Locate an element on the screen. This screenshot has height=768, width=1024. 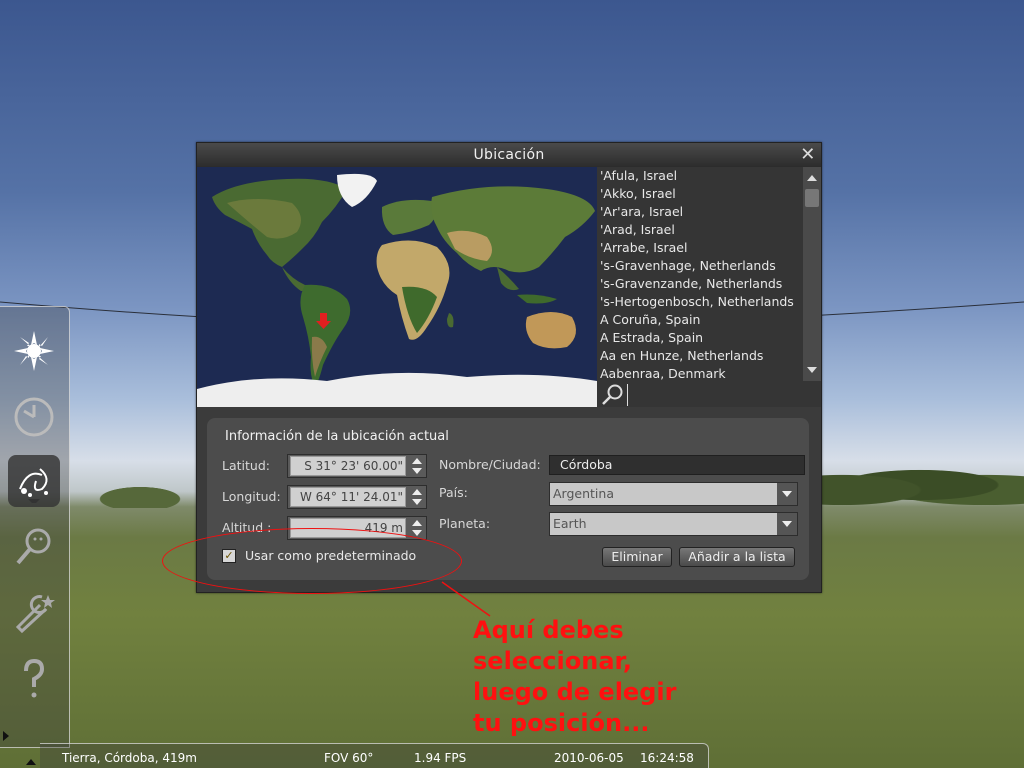
scroll-thumb is located at coordinates (812, 198).